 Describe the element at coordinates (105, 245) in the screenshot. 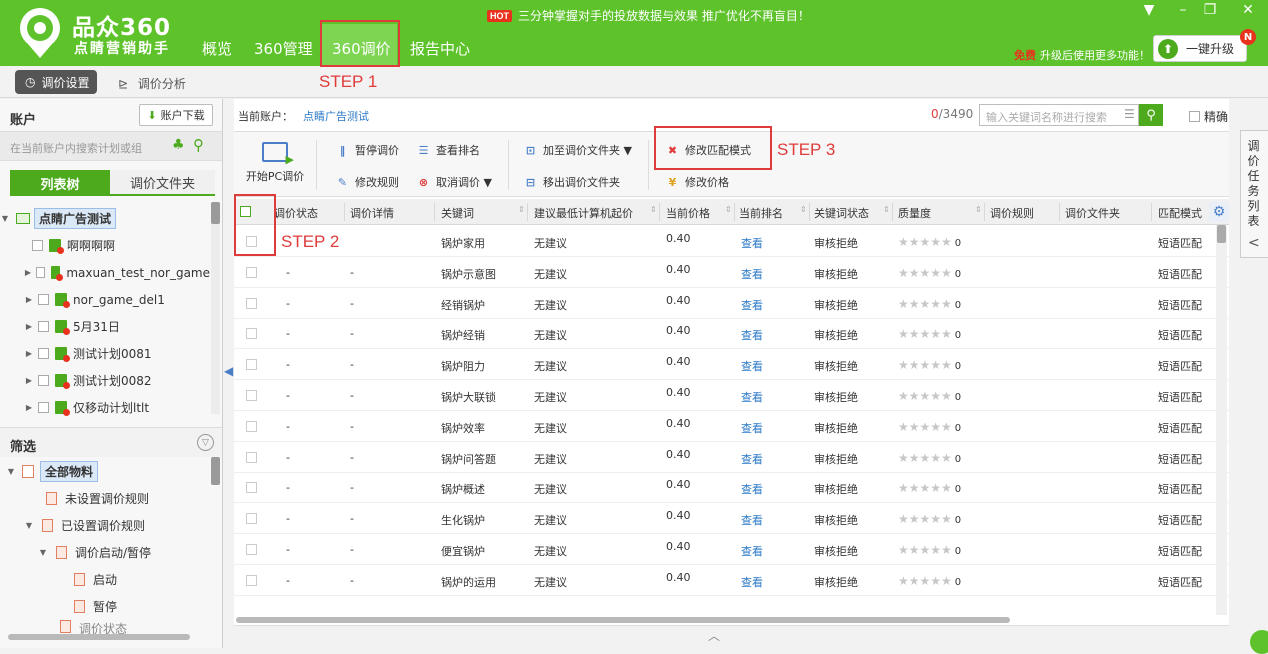

I see `tree-plan-item: 啊啊啊啊` at that location.